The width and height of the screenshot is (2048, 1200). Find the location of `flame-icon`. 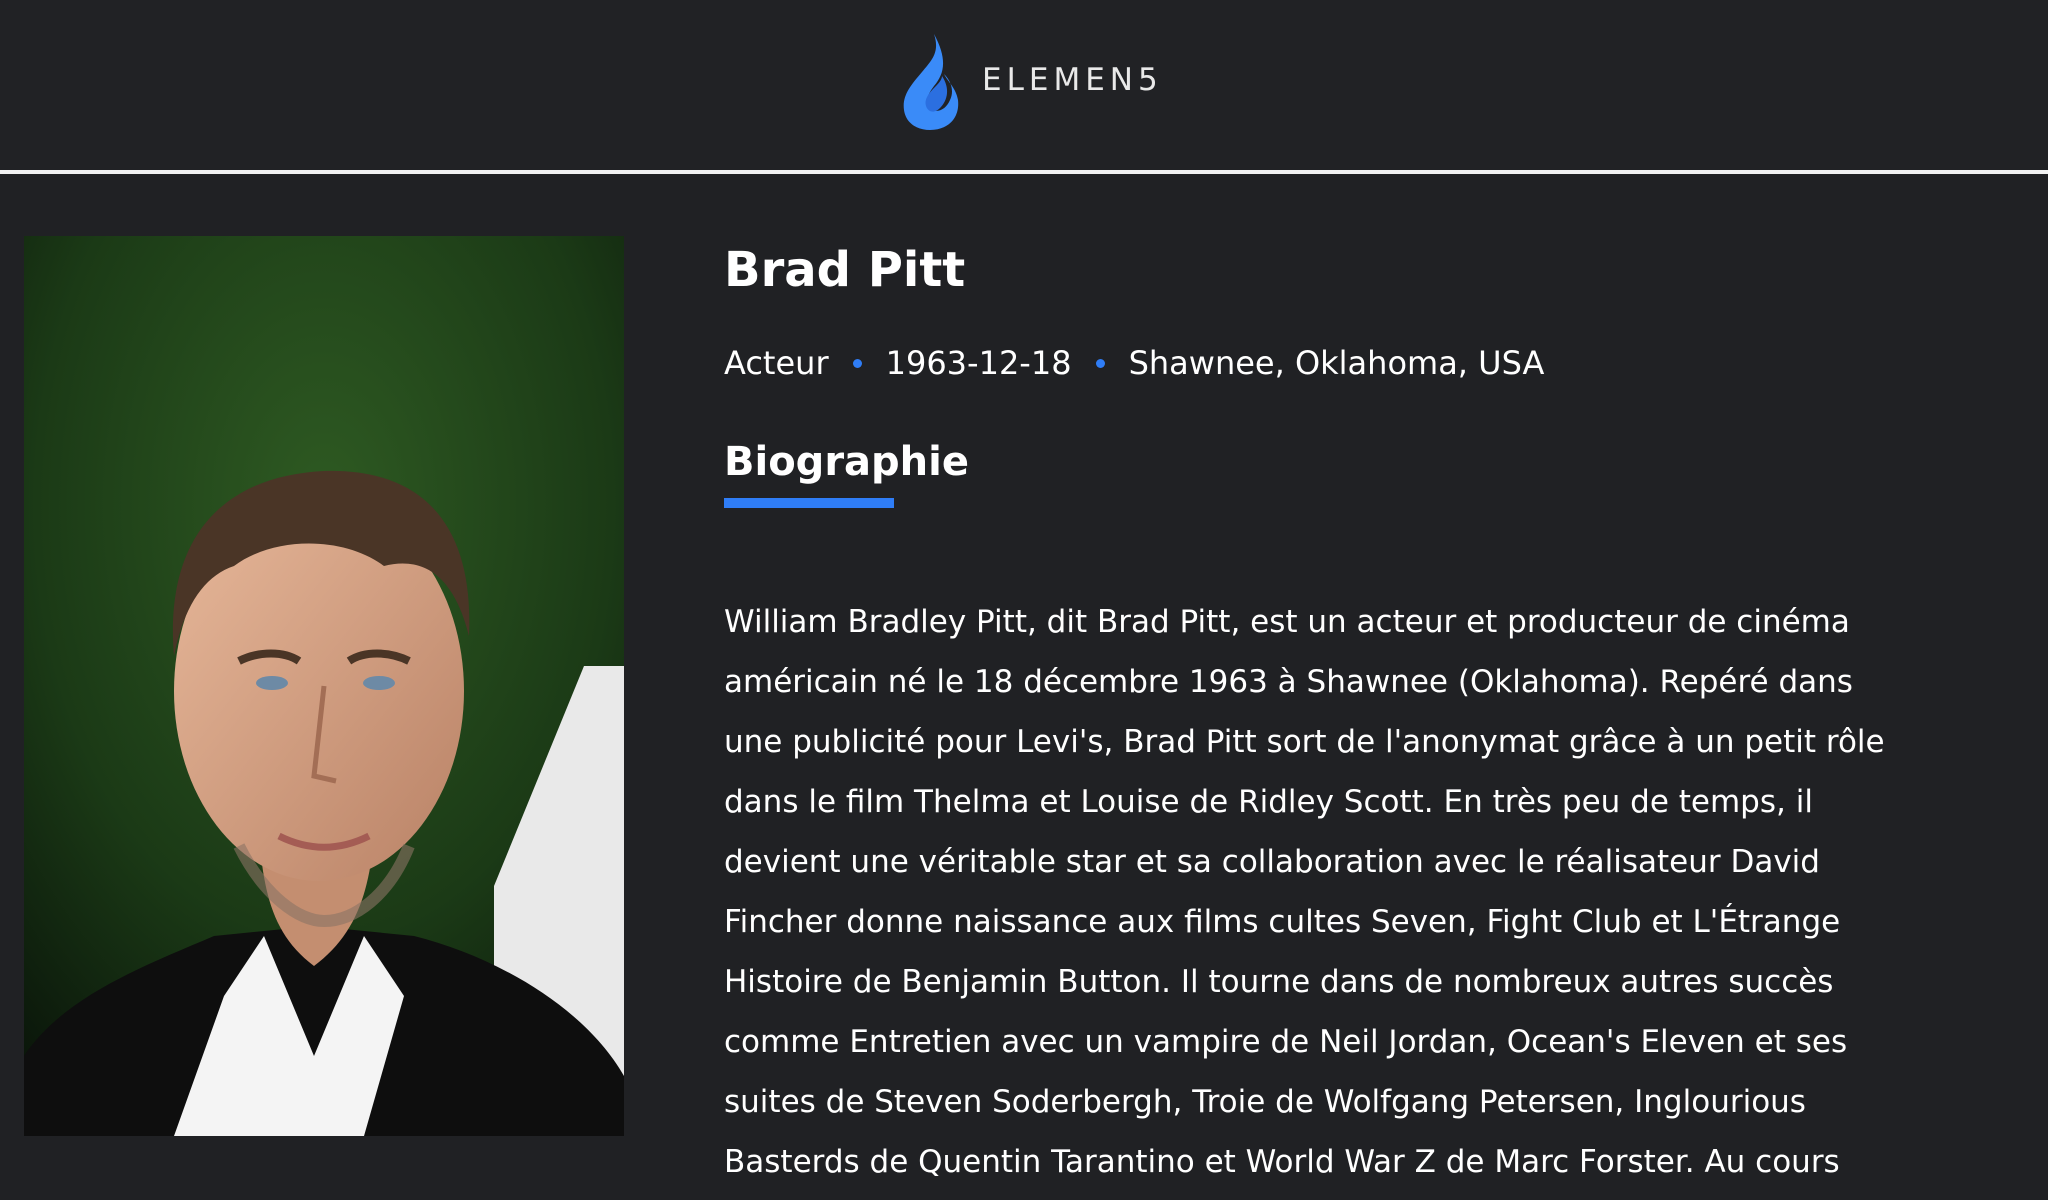

flame-icon is located at coordinates (931, 82).